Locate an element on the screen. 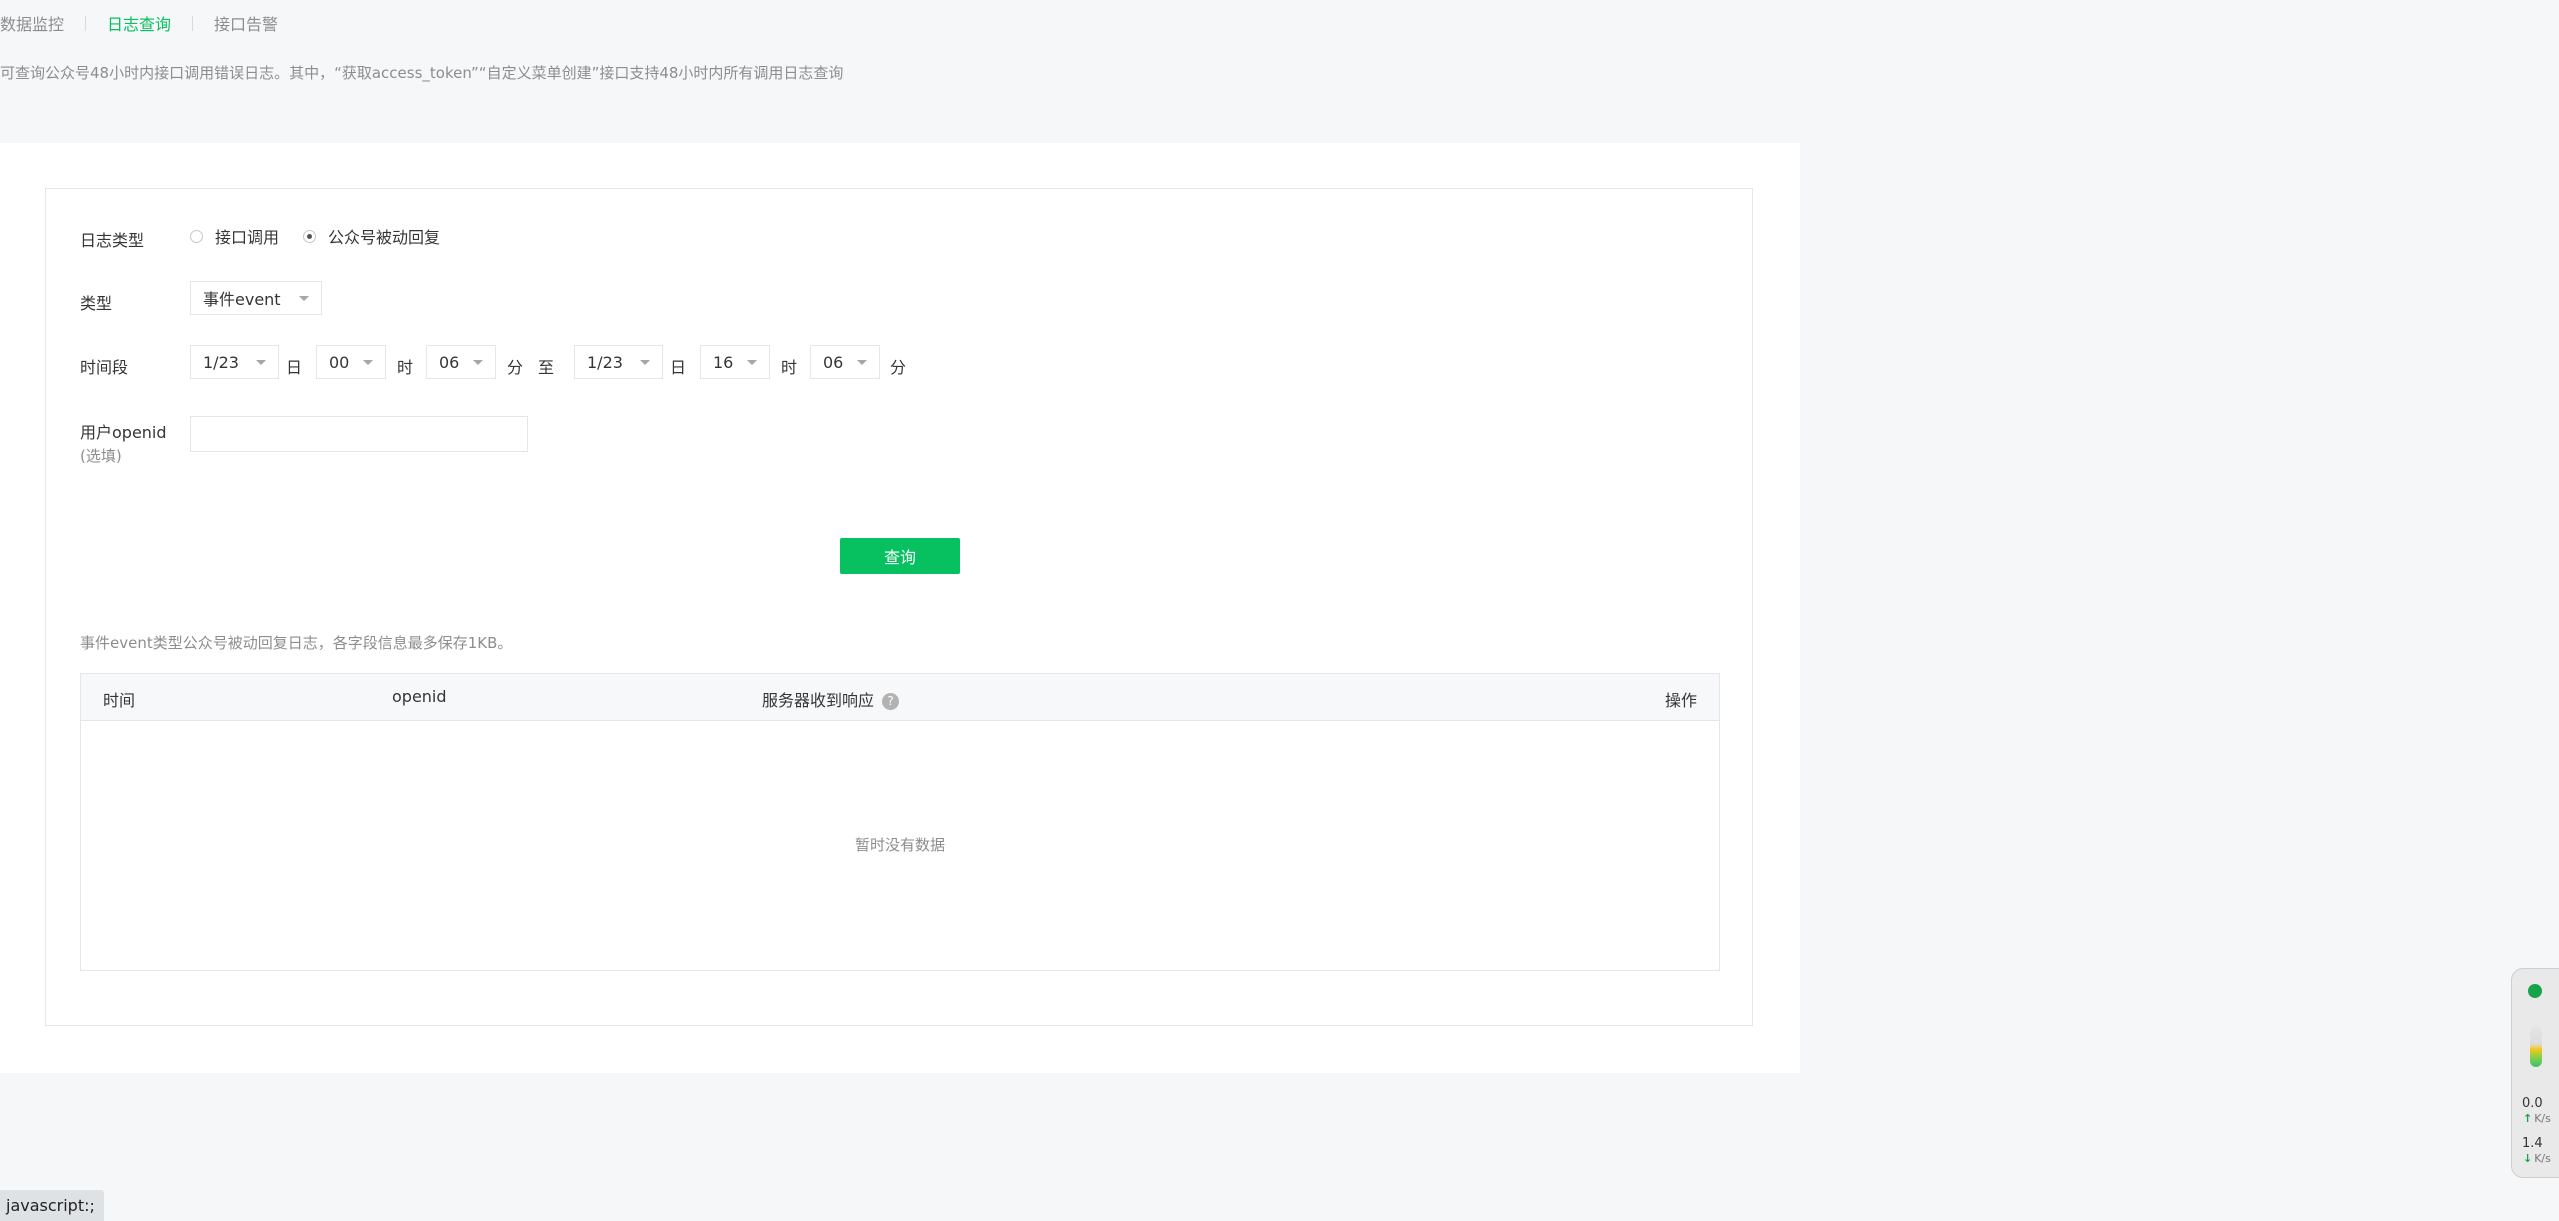 The height and width of the screenshot is (1221, 2559). start-date-select: 1/23 is located at coordinates (234, 362).